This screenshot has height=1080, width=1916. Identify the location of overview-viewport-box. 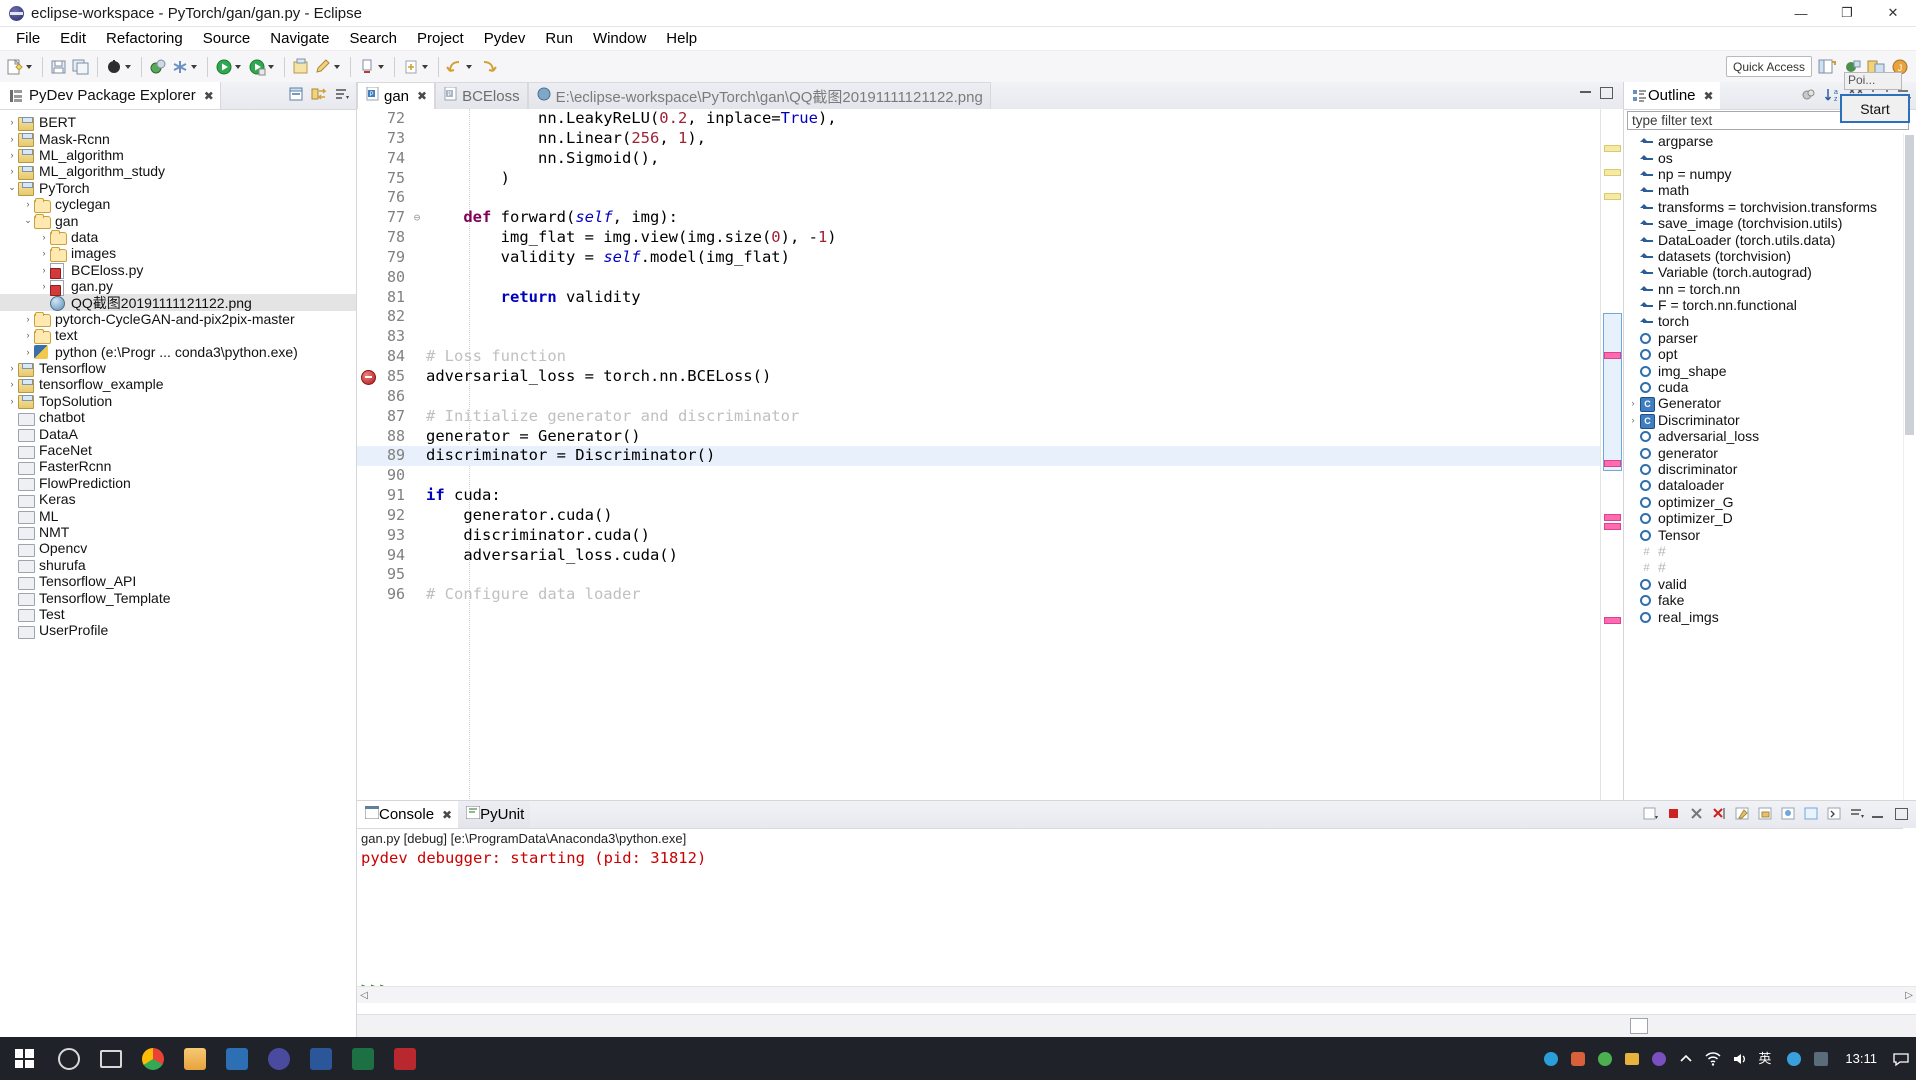
(1612, 392).